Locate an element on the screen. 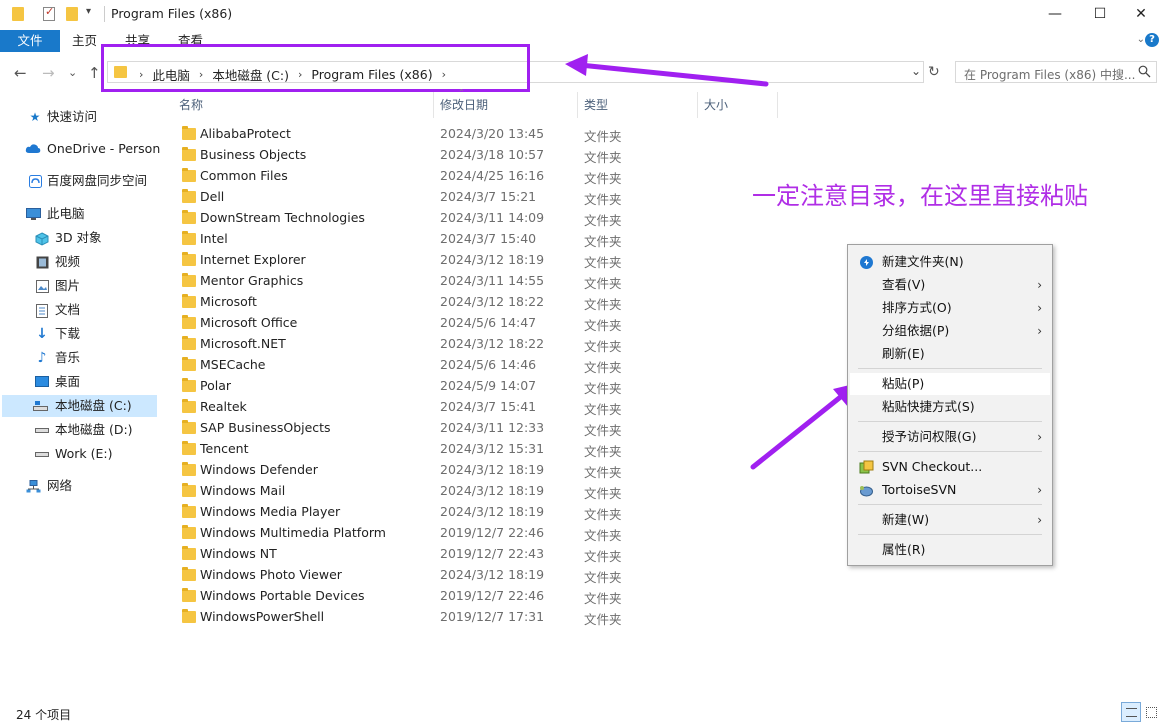  file-row: SAP BusinessObjects 2024/3/11 12:33 文件夹 is located at coordinates (410, 428).